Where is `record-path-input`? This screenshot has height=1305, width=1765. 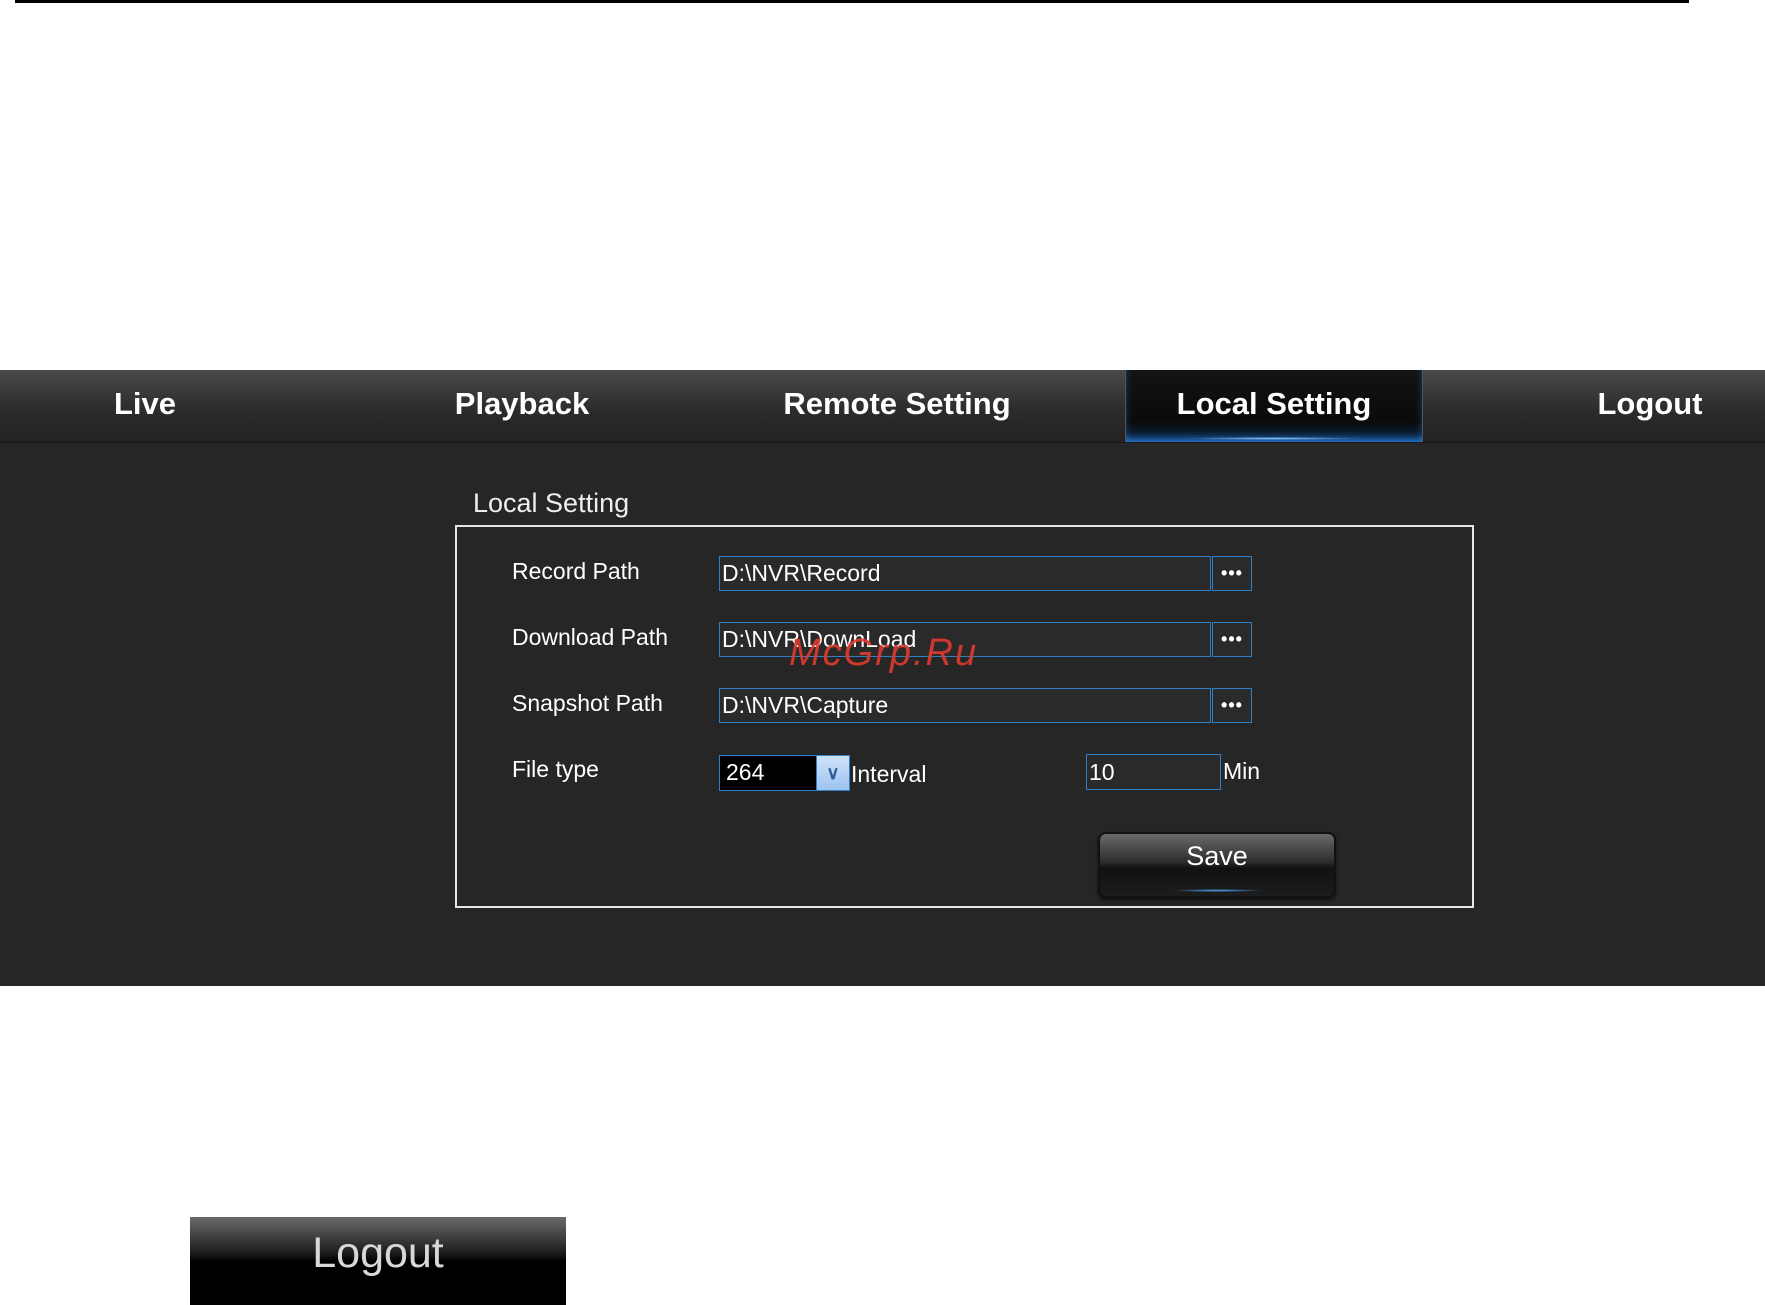 record-path-input is located at coordinates (965, 573).